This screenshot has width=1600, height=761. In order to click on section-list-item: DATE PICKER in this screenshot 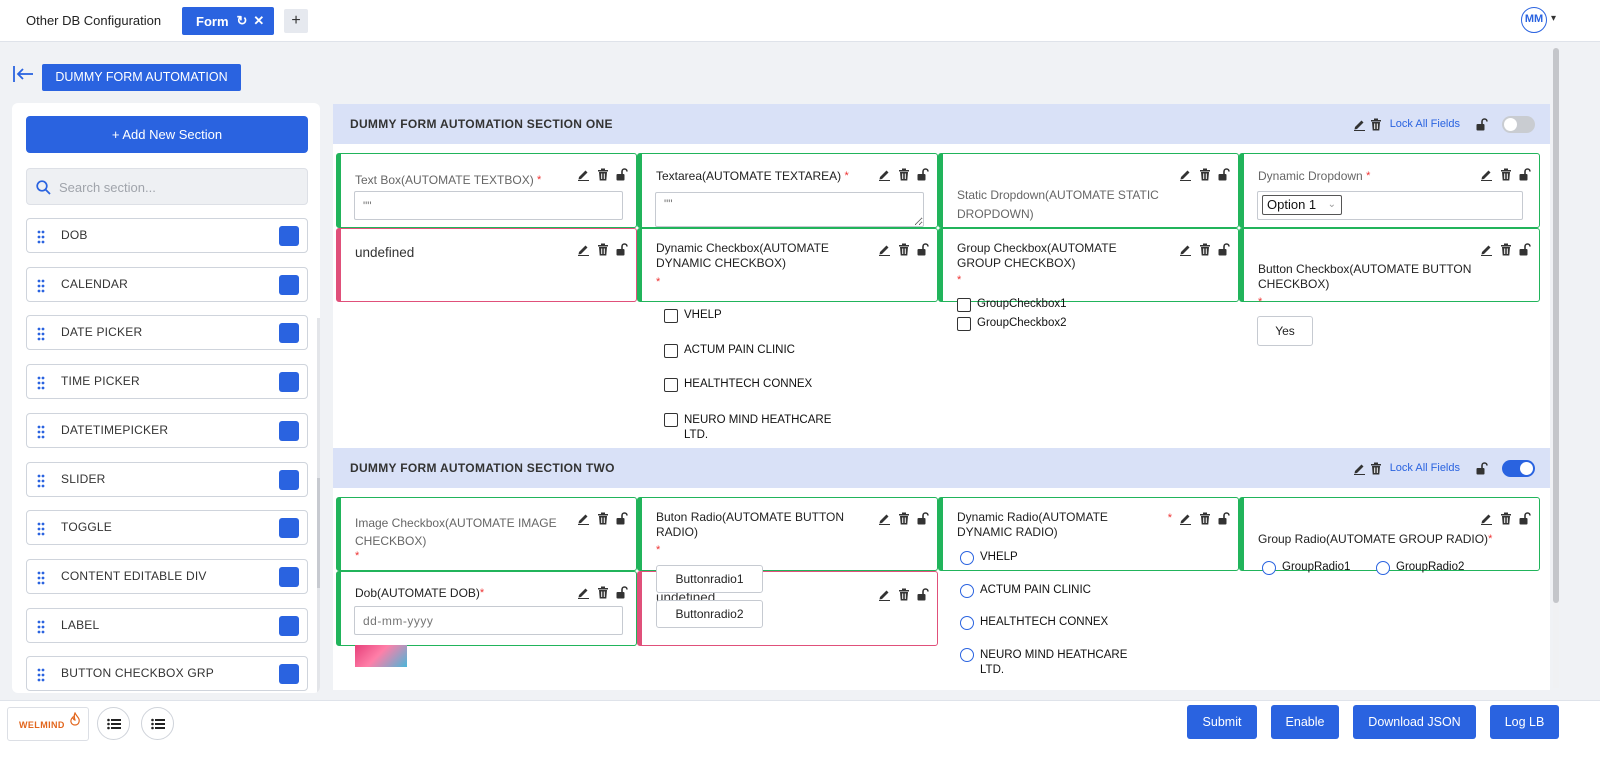, I will do `click(167, 333)`.